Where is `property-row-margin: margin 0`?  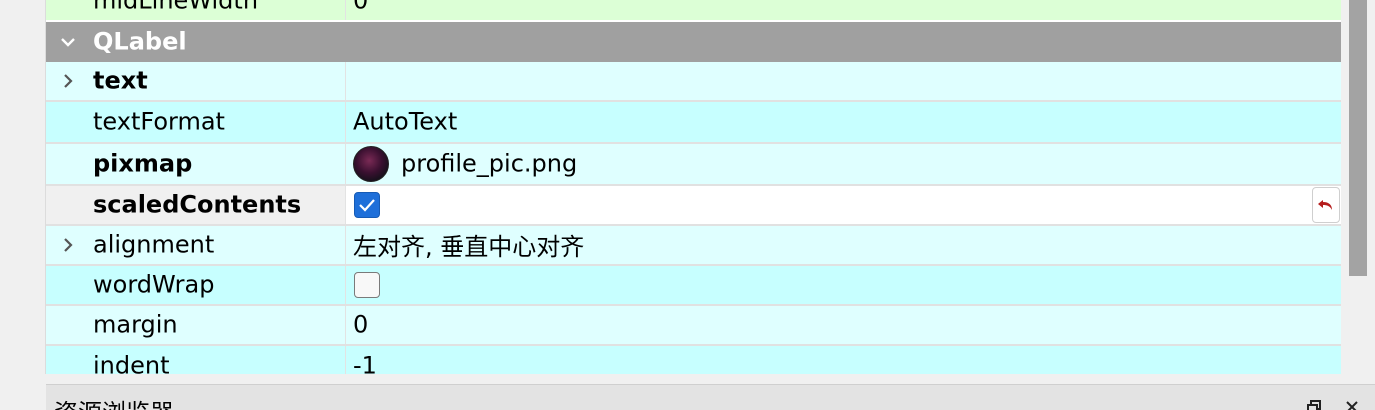
property-row-margin: margin 0 is located at coordinates (693, 326).